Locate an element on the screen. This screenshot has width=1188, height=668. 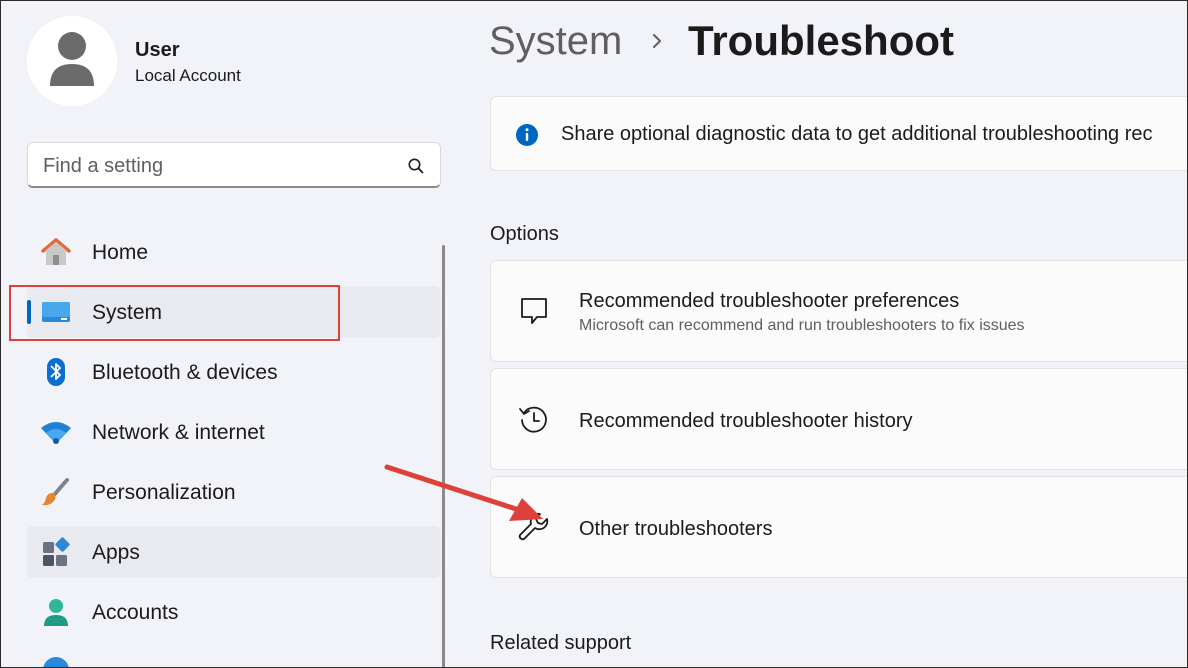
search-icon is located at coordinates (416, 166).